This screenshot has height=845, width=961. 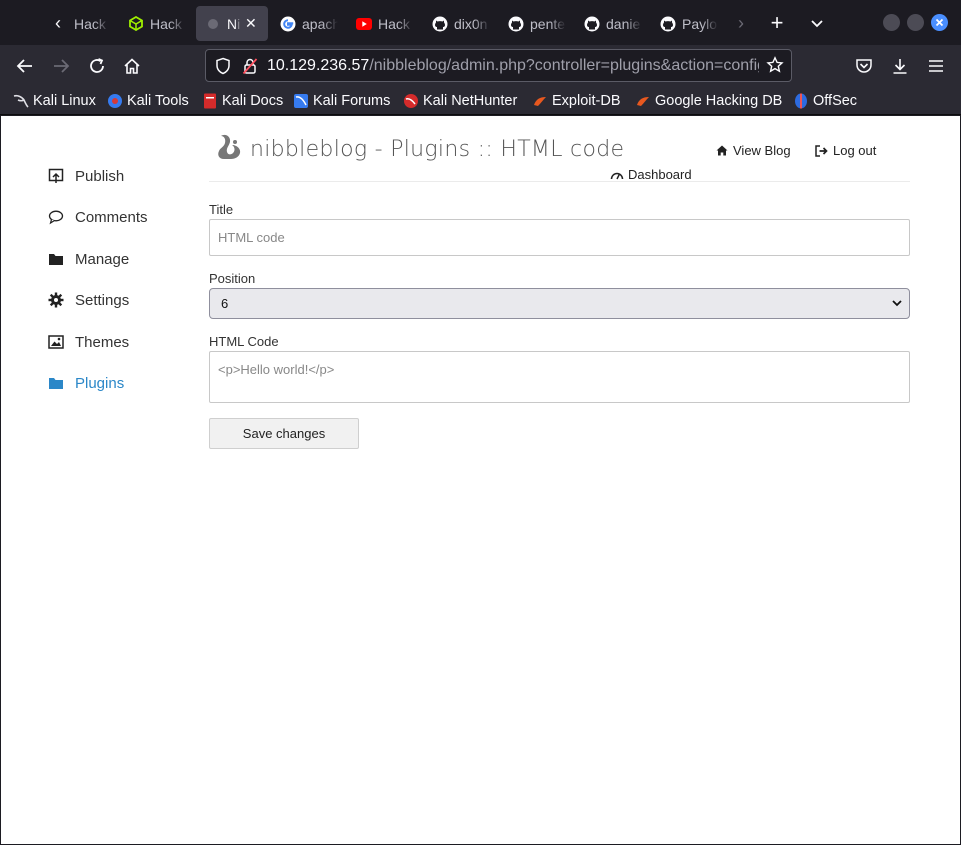 I want to click on tab-github-paylo: Paylo, so click(x=687, y=23).